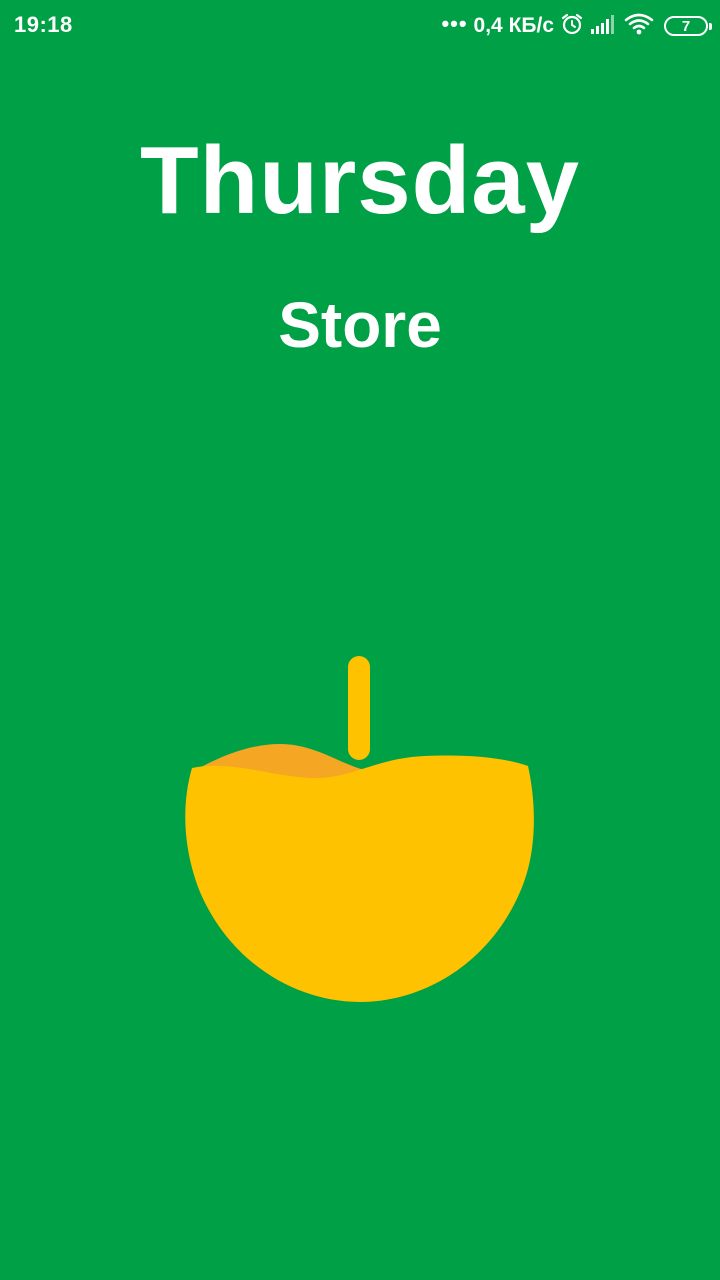 This screenshot has width=720, height=1280. I want to click on alarm-icon, so click(572, 26).